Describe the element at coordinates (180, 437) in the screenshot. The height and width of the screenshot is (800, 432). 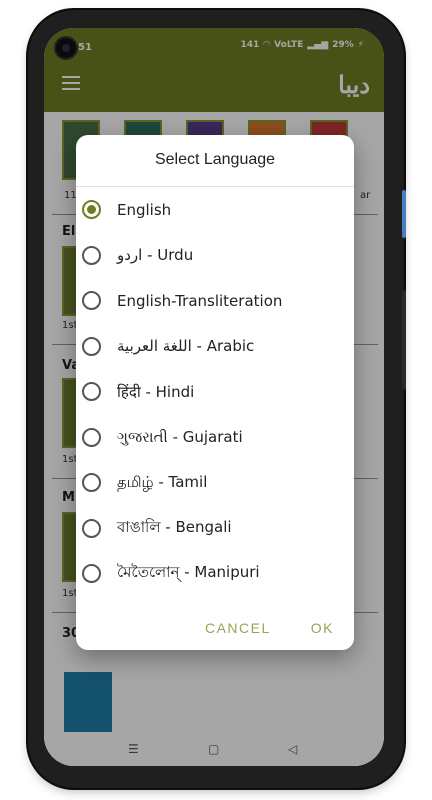
I see `language-option-label: ગુજરાતી - Gujarati` at that location.